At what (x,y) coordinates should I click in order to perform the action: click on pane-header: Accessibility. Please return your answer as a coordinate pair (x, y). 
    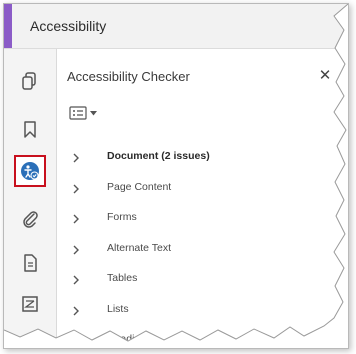
    Looking at the image, I should click on (176, 26).